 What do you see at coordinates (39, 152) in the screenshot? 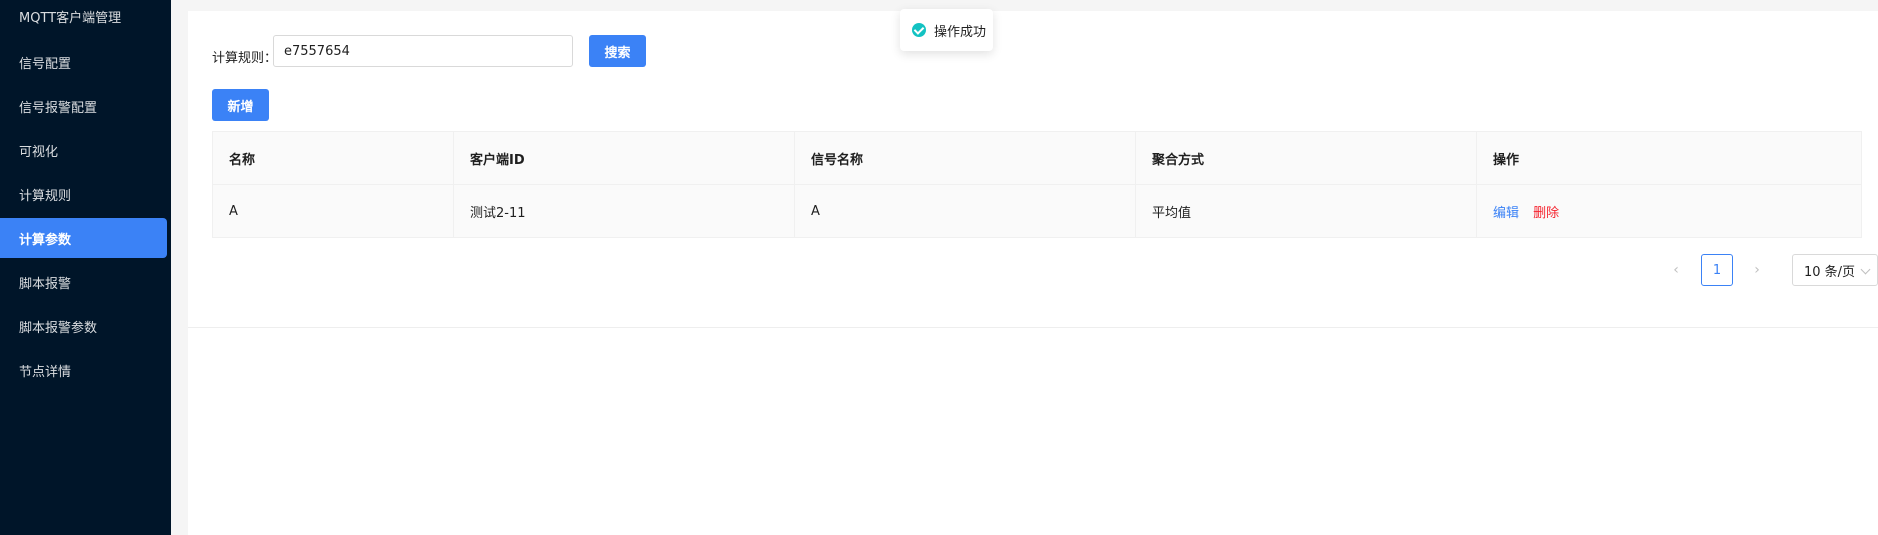
I see `sidebar-item-label: 可视化` at bounding box center [39, 152].